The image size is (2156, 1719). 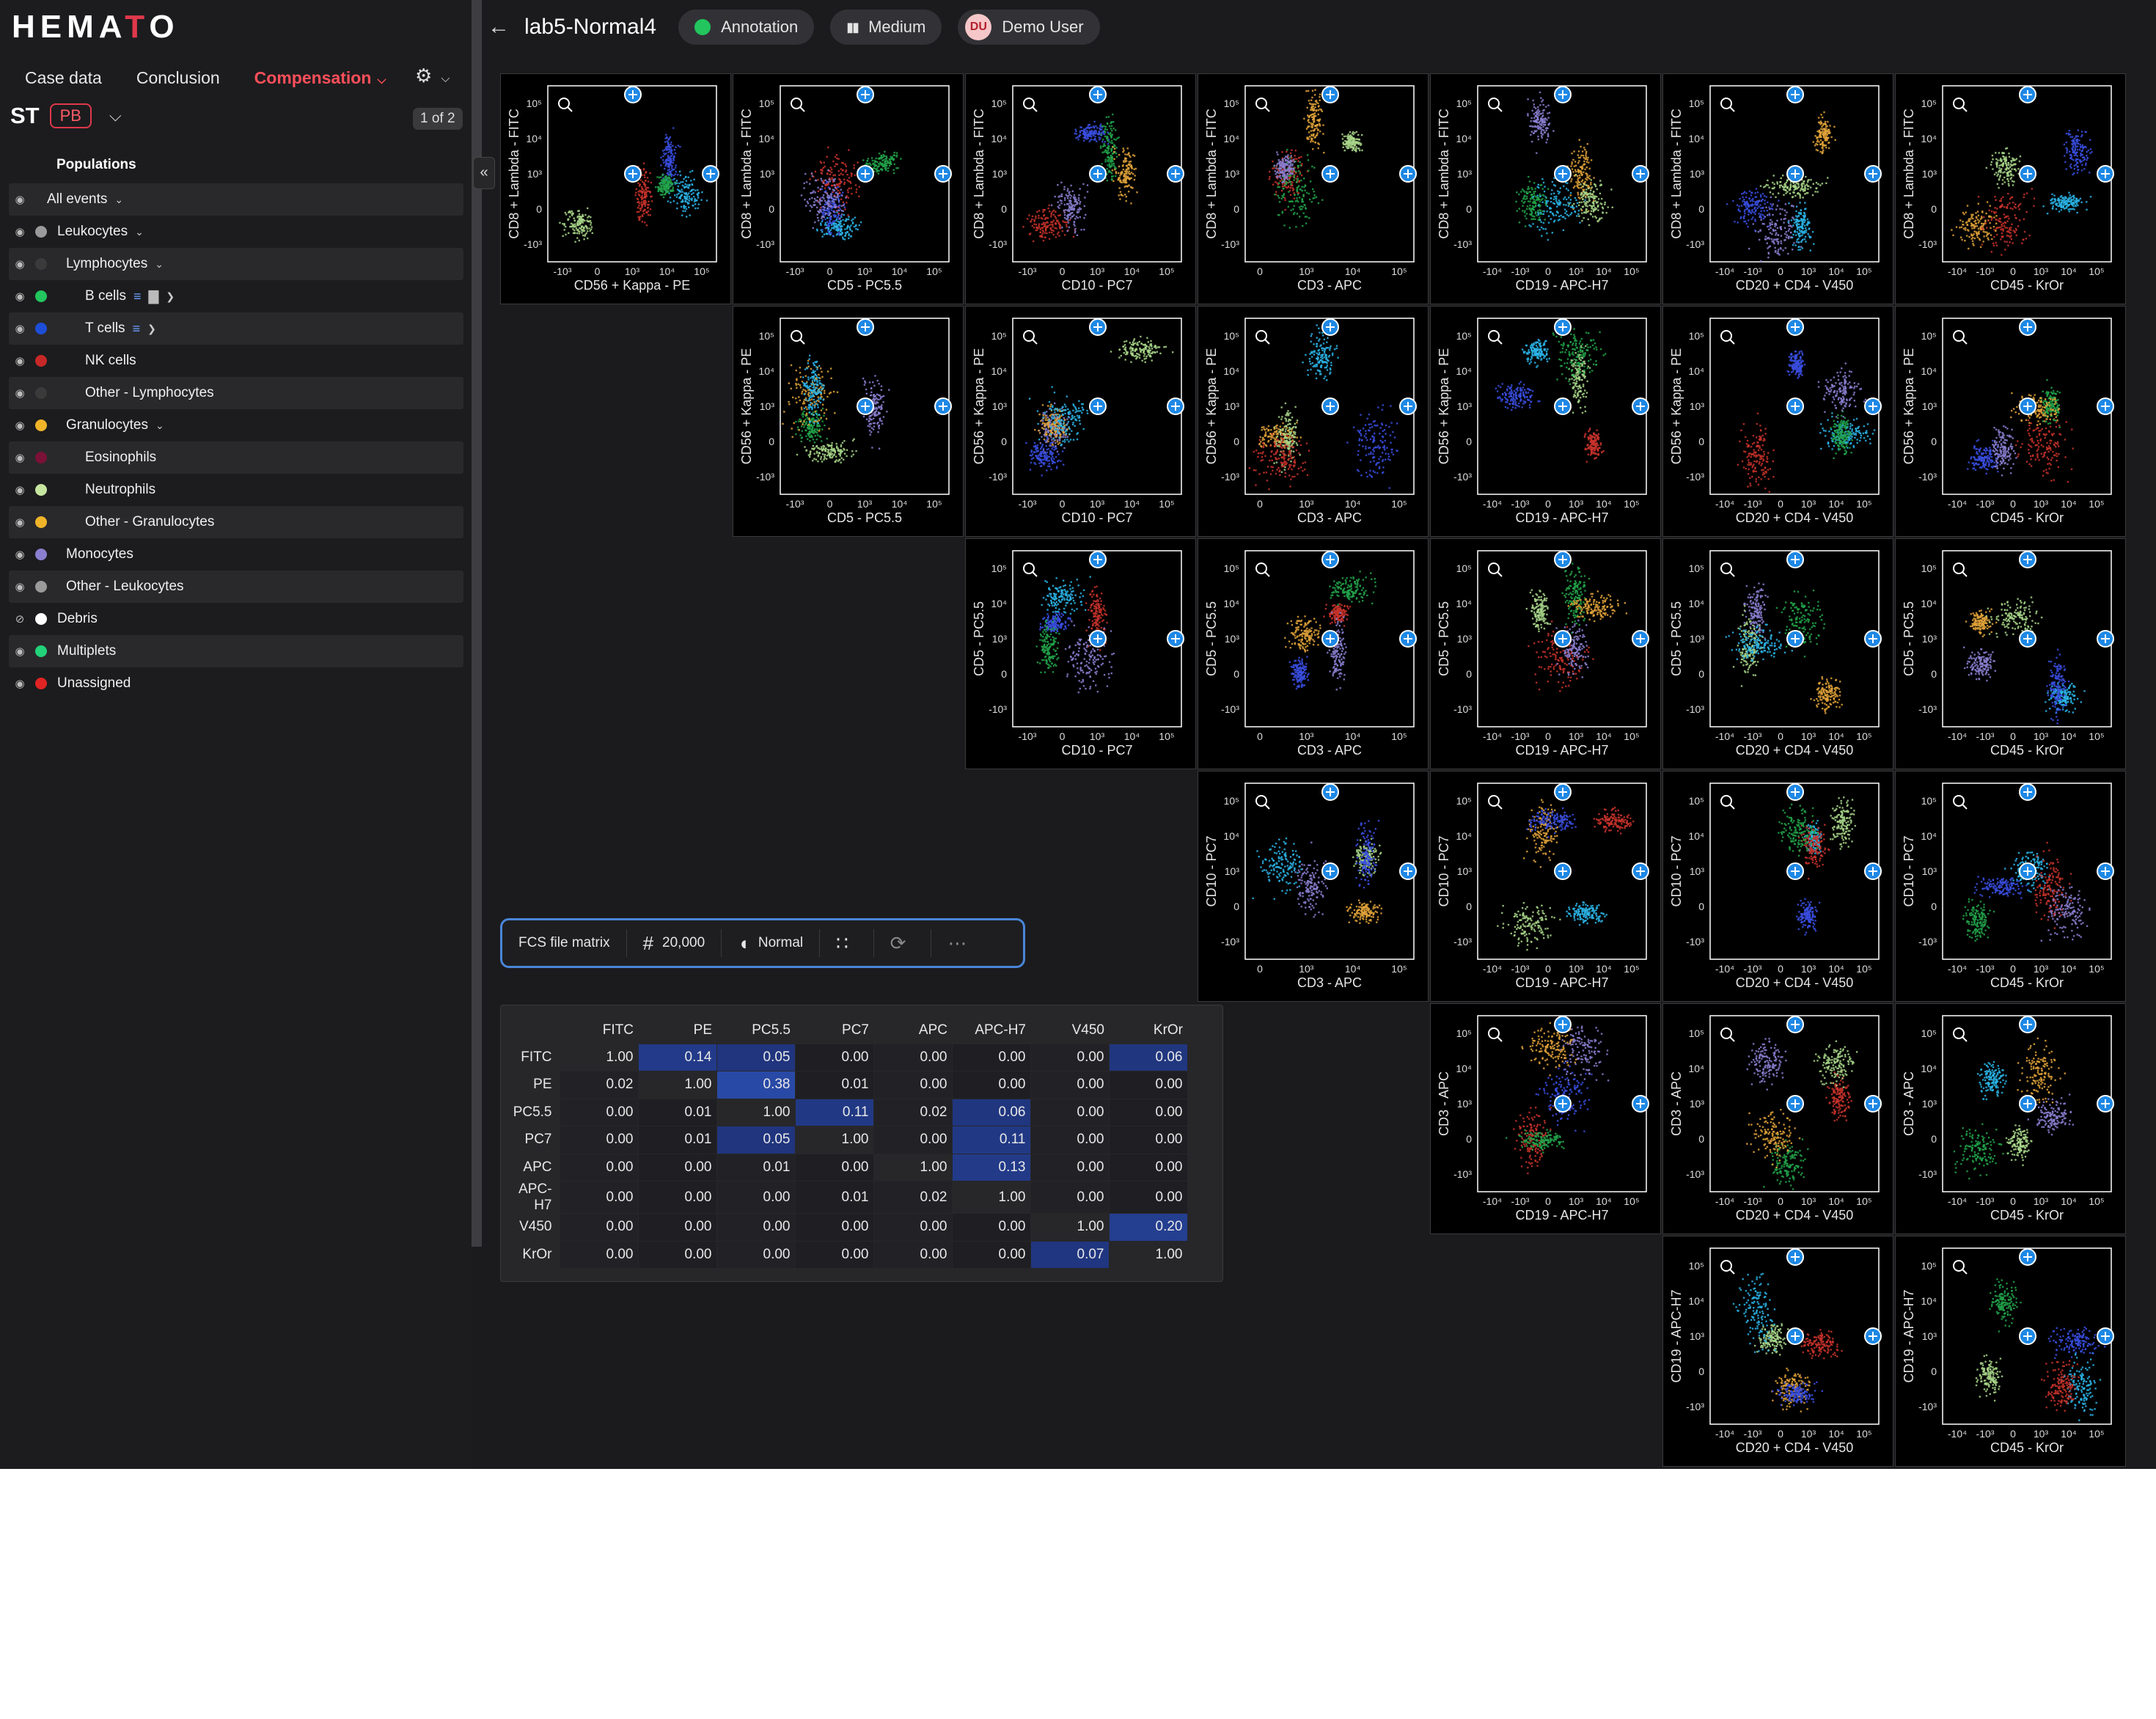 I want to click on matrix-cell: 0.14, so click(x=677, y=1057).